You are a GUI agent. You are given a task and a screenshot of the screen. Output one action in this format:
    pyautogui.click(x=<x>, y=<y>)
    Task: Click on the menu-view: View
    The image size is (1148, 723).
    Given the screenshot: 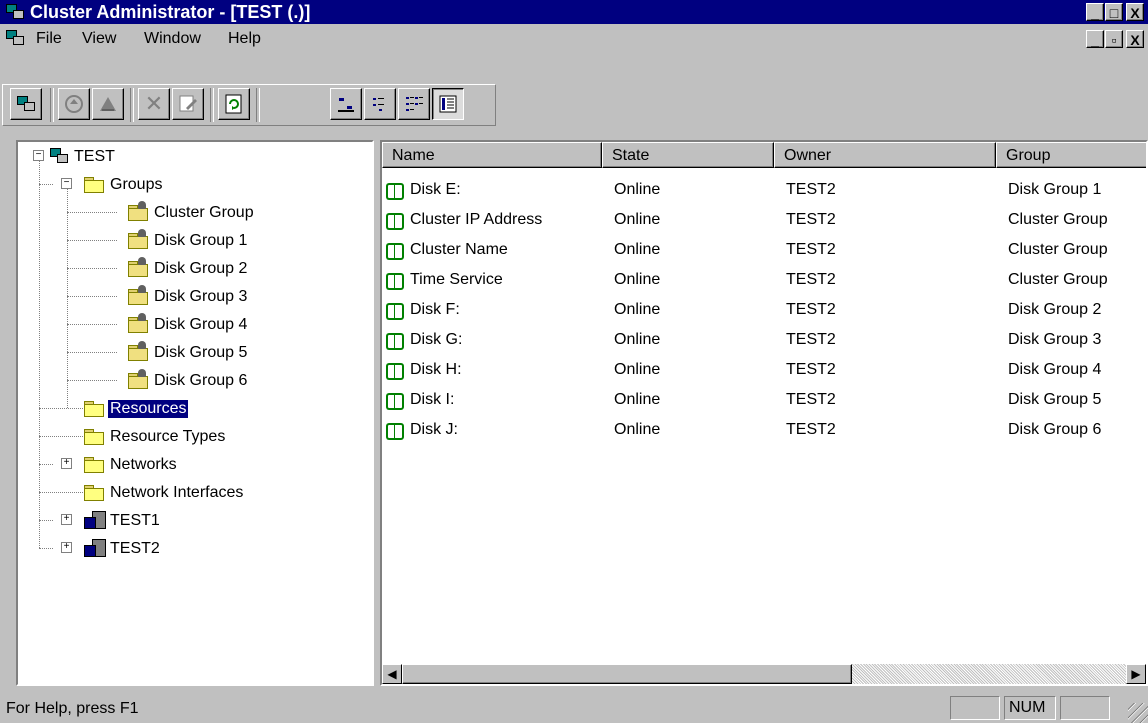 What is the action you would take?
    pyautogui.click(x=99, y=39)
    